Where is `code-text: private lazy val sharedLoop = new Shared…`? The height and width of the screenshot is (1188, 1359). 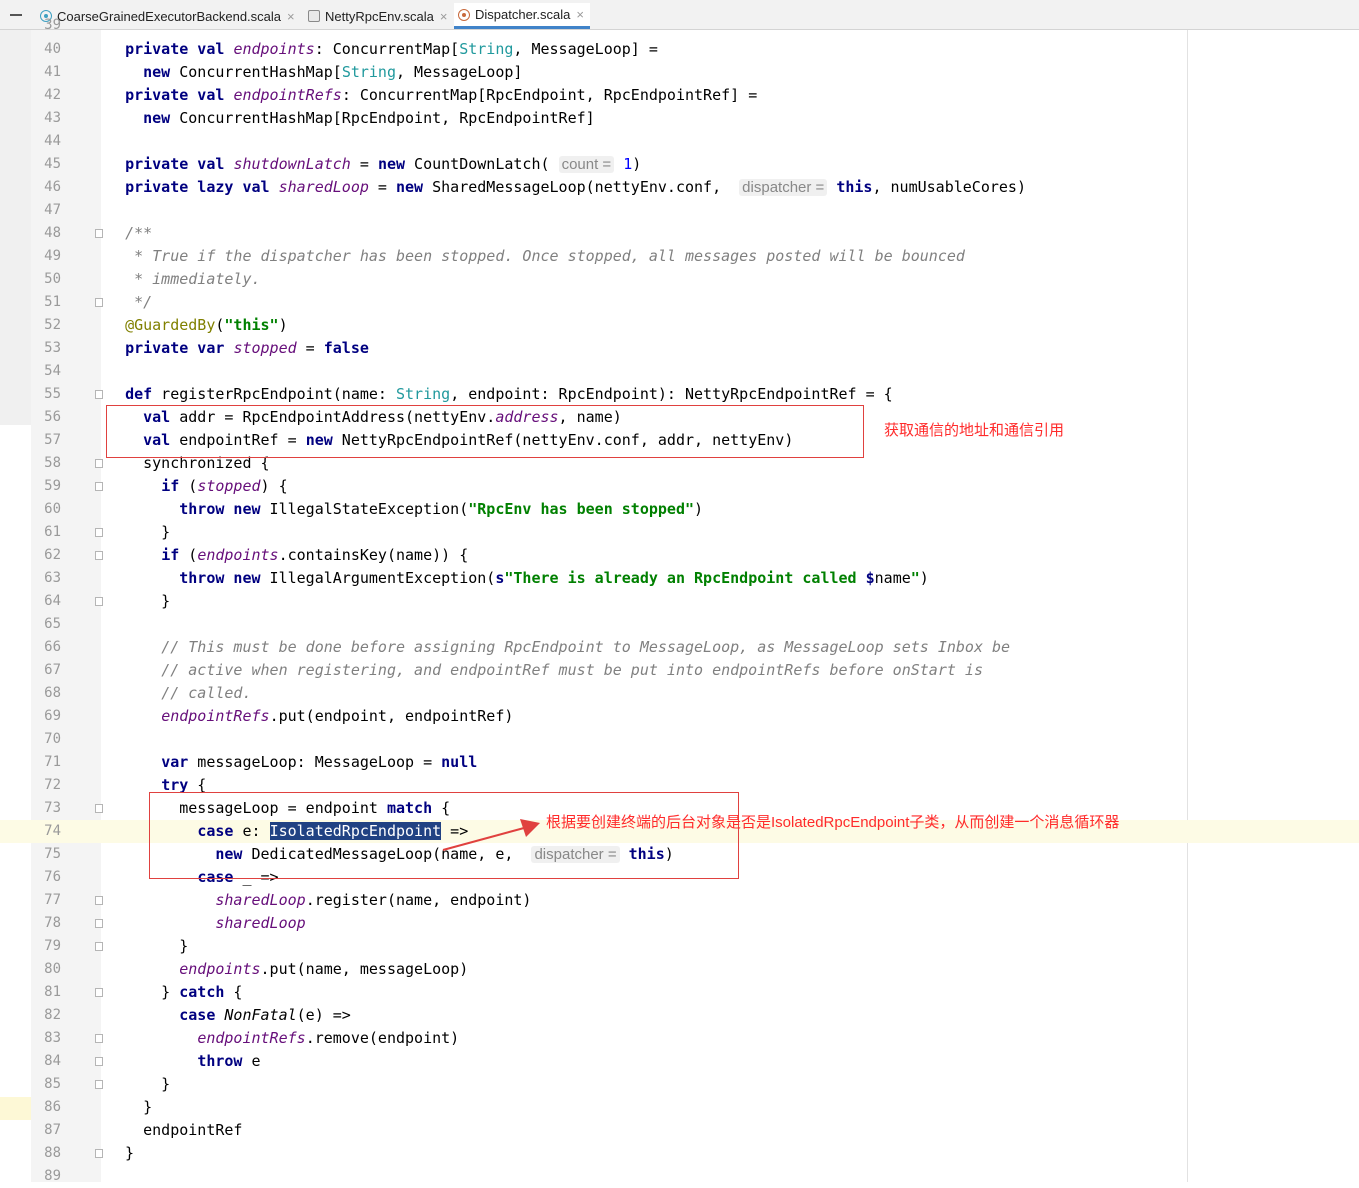 code-text: private lazy val sharedLoop = new Shared… is located at coordinates (575, 187).